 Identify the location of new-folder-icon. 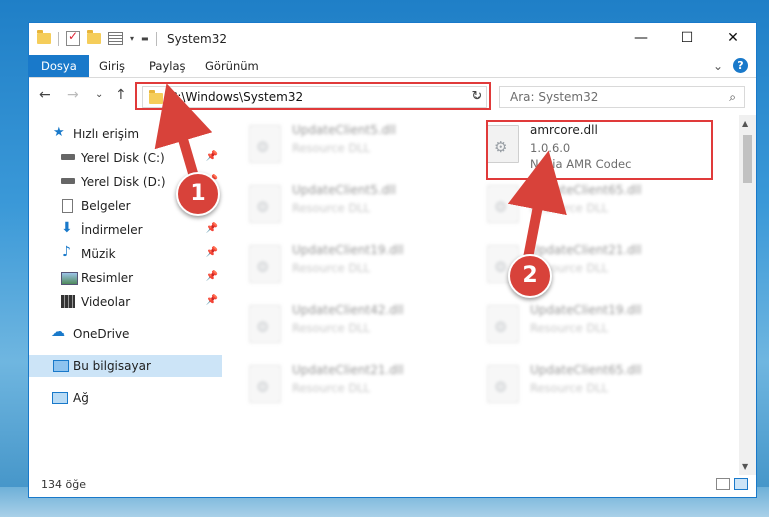
(94, 37).